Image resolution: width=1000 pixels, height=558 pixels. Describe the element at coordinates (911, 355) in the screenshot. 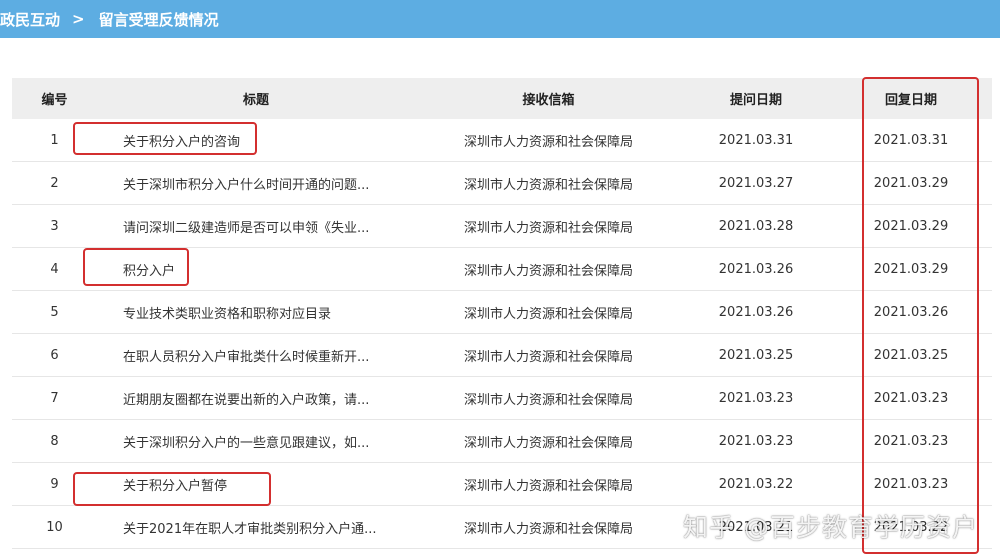

I see `row-reply-date: 2021.03.25` at that location.